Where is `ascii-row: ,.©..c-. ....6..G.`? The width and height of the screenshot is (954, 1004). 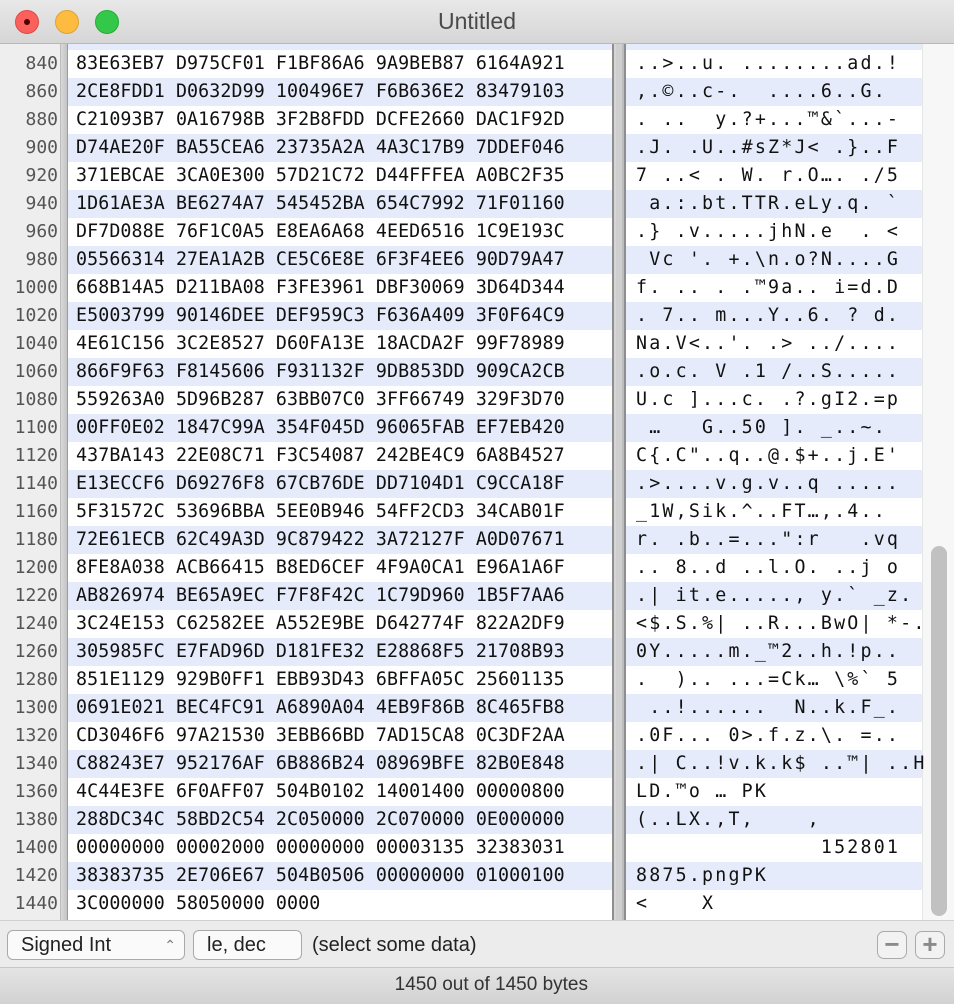
ascii-row: ,.©..c-. ....6..G. is located at coordinates (779, 92).